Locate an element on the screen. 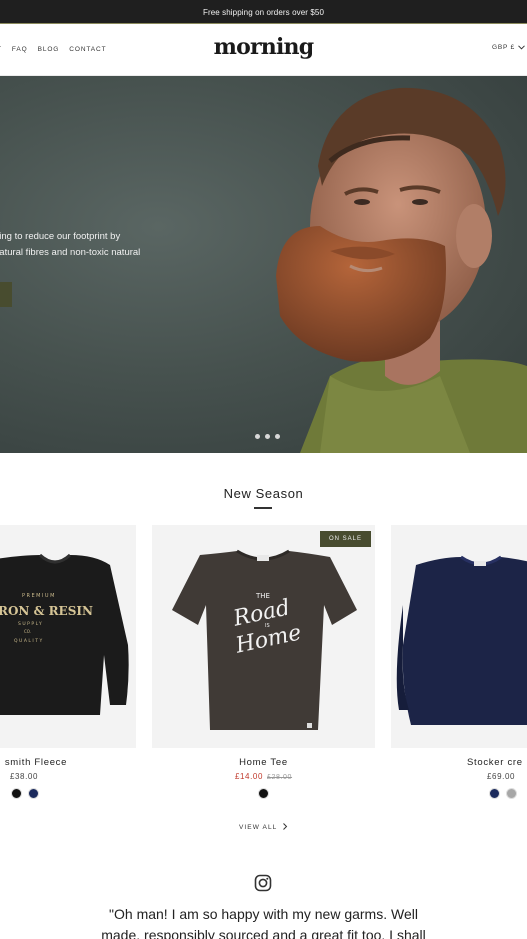 The height and width of the screenshot is (939, 527). tee-image: THE Road IS Home is located at coordinates (264, 639).